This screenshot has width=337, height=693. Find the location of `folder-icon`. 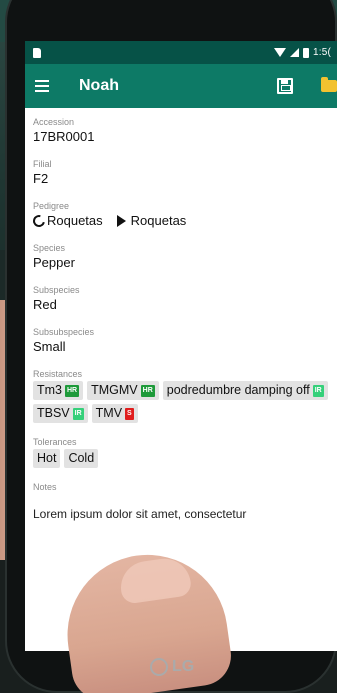

folder-icon is located at coordinates (329, 84).